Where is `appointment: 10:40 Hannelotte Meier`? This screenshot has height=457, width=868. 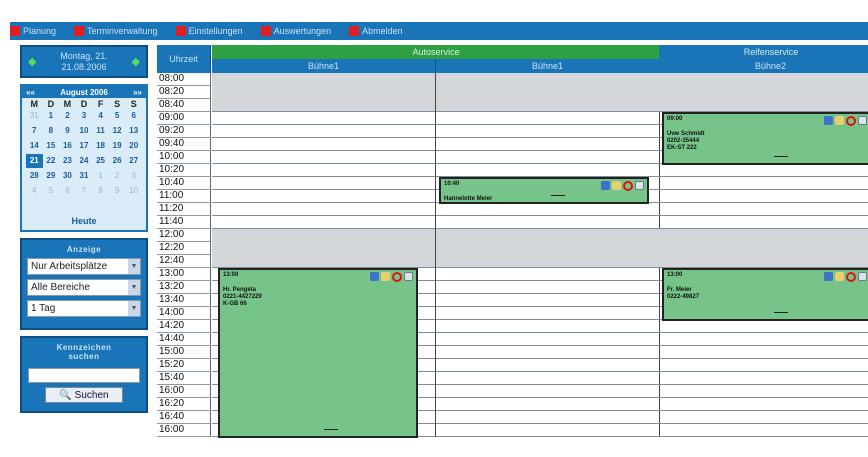 appointment: 10:40 Hannelotte Meier is located at coordinates (544, 190).